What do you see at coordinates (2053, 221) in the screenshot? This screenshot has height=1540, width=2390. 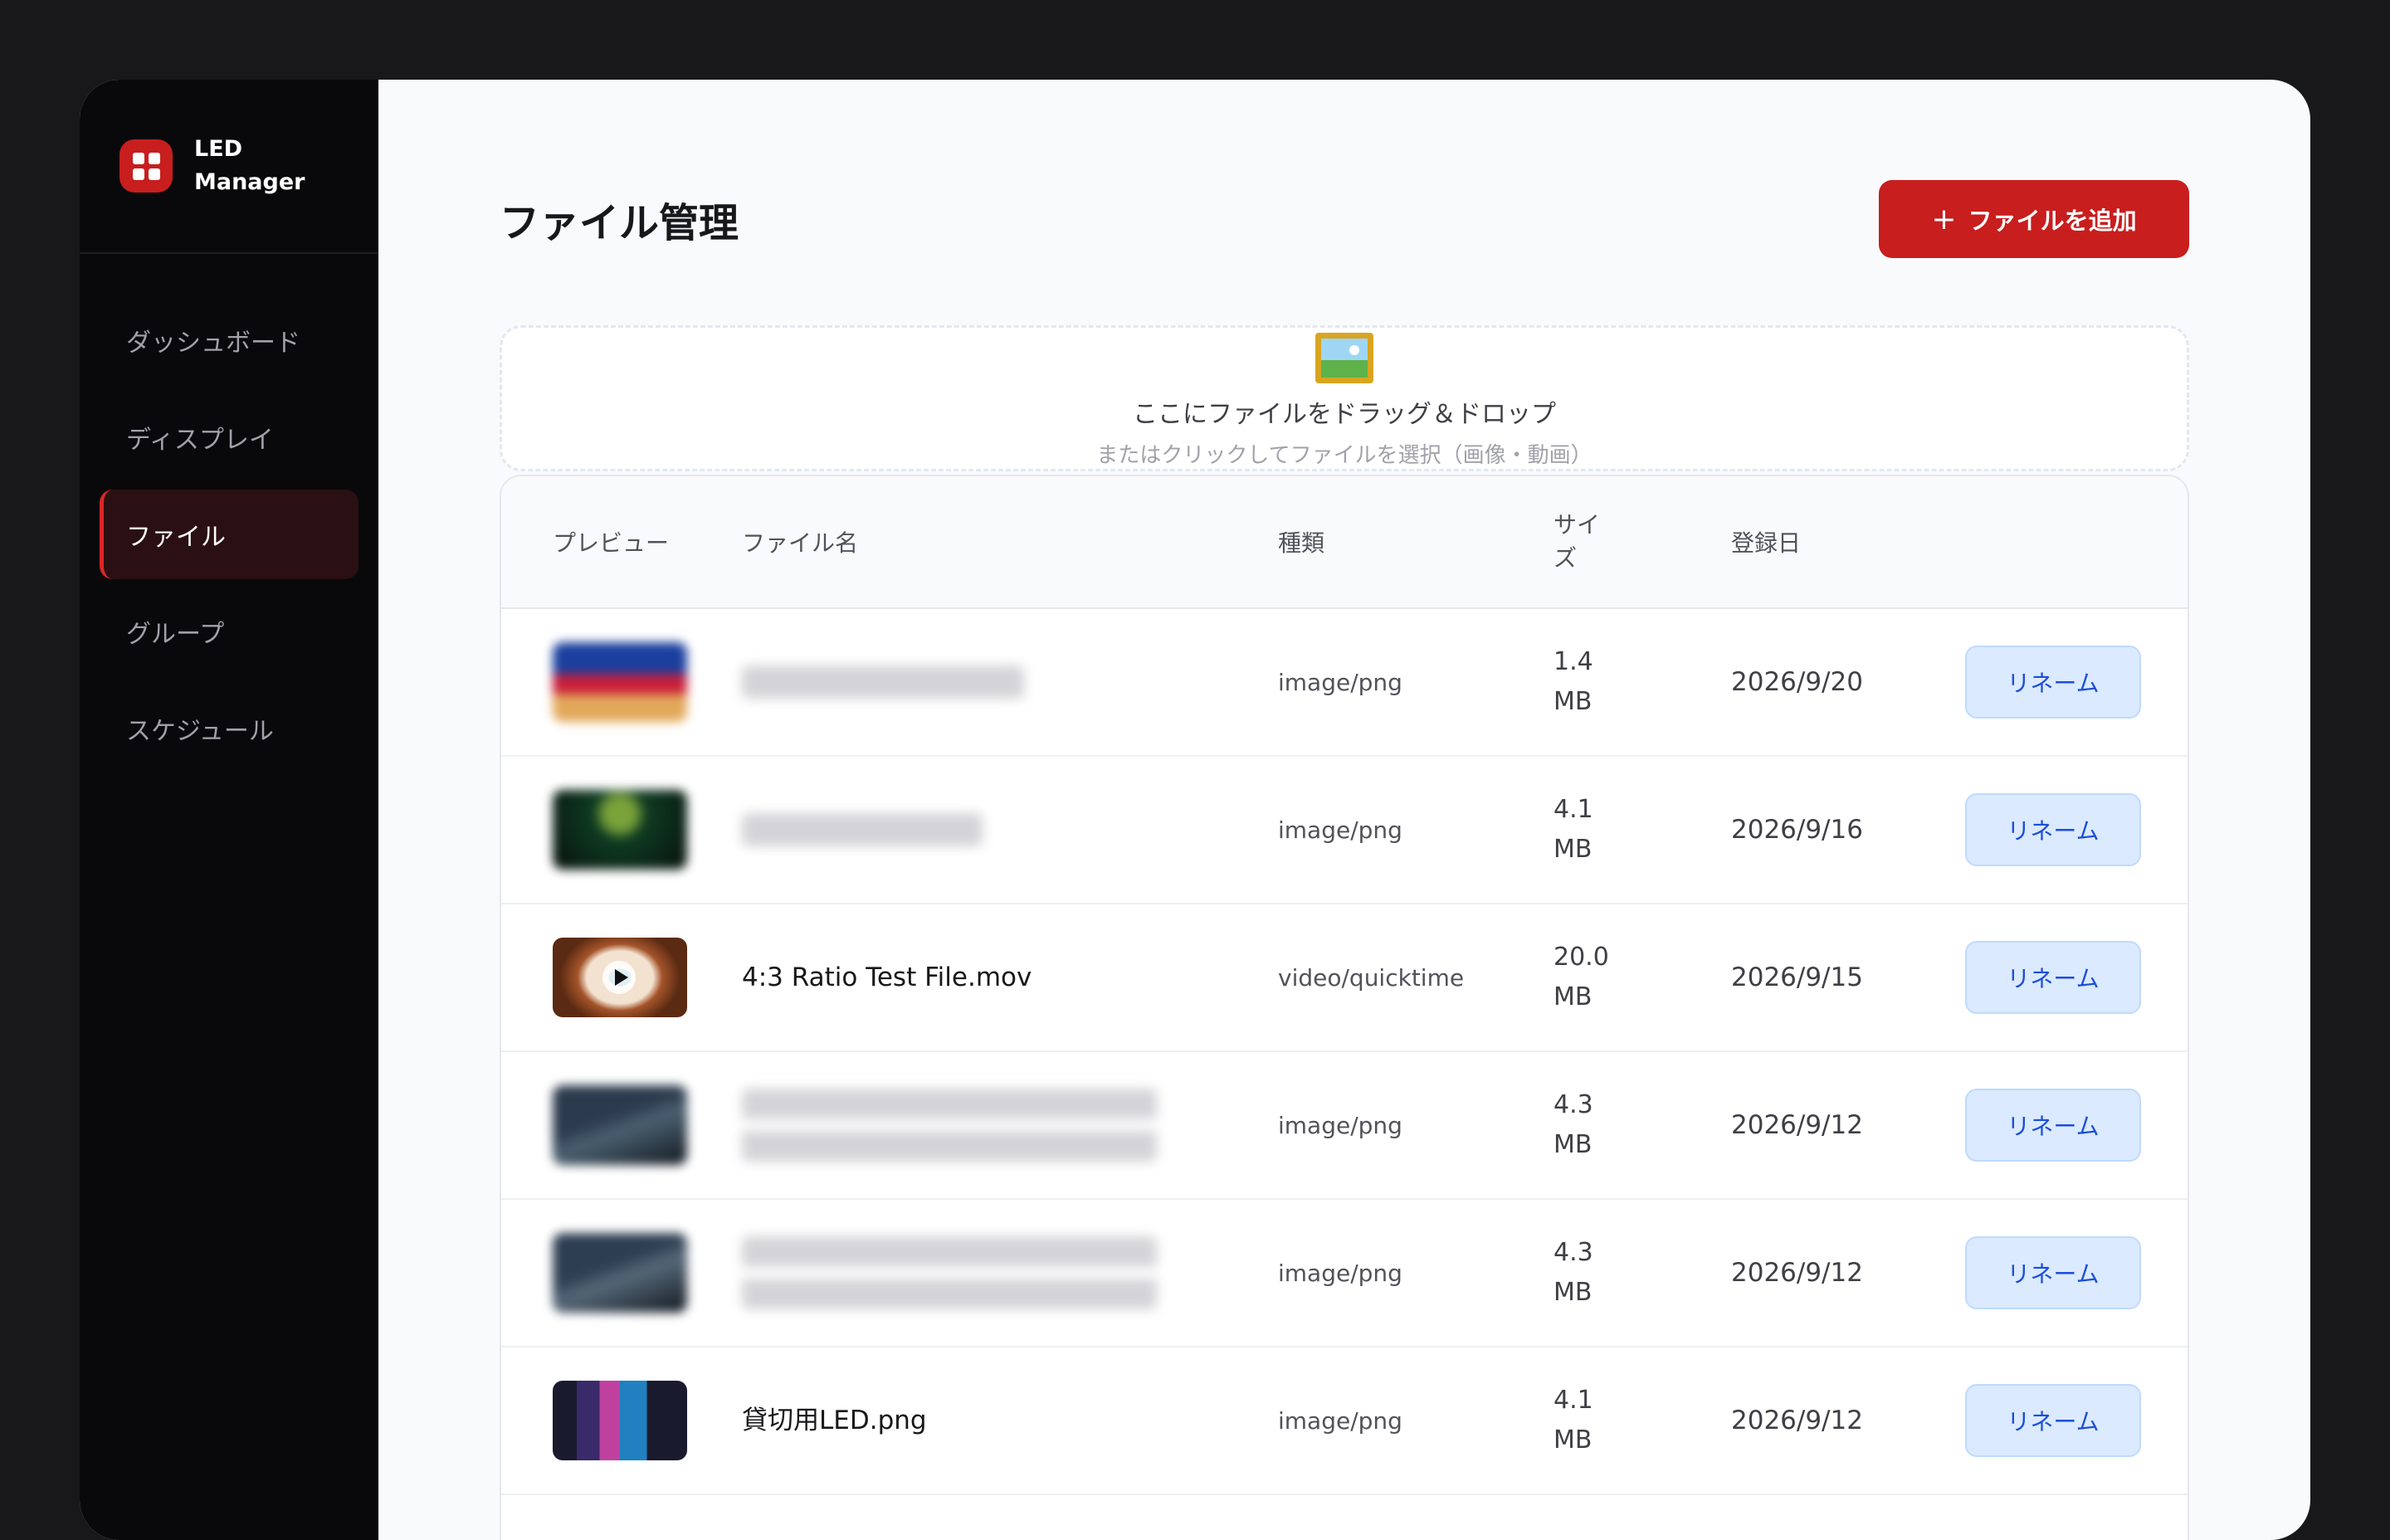 I see `add-file-label: ファイルを追加` at bounding box center [2053, 221].